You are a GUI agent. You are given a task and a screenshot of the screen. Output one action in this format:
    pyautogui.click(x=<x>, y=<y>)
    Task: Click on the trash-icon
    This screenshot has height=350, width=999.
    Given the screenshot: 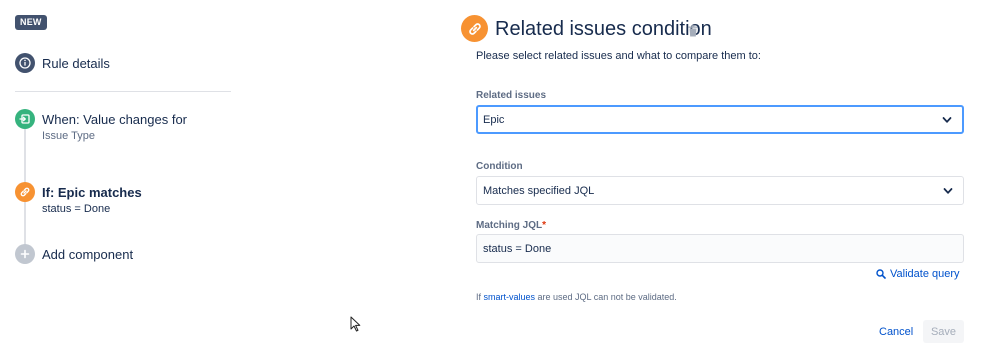 What is the action you would take?
    pyautogui.click(x=693, y=31)
    